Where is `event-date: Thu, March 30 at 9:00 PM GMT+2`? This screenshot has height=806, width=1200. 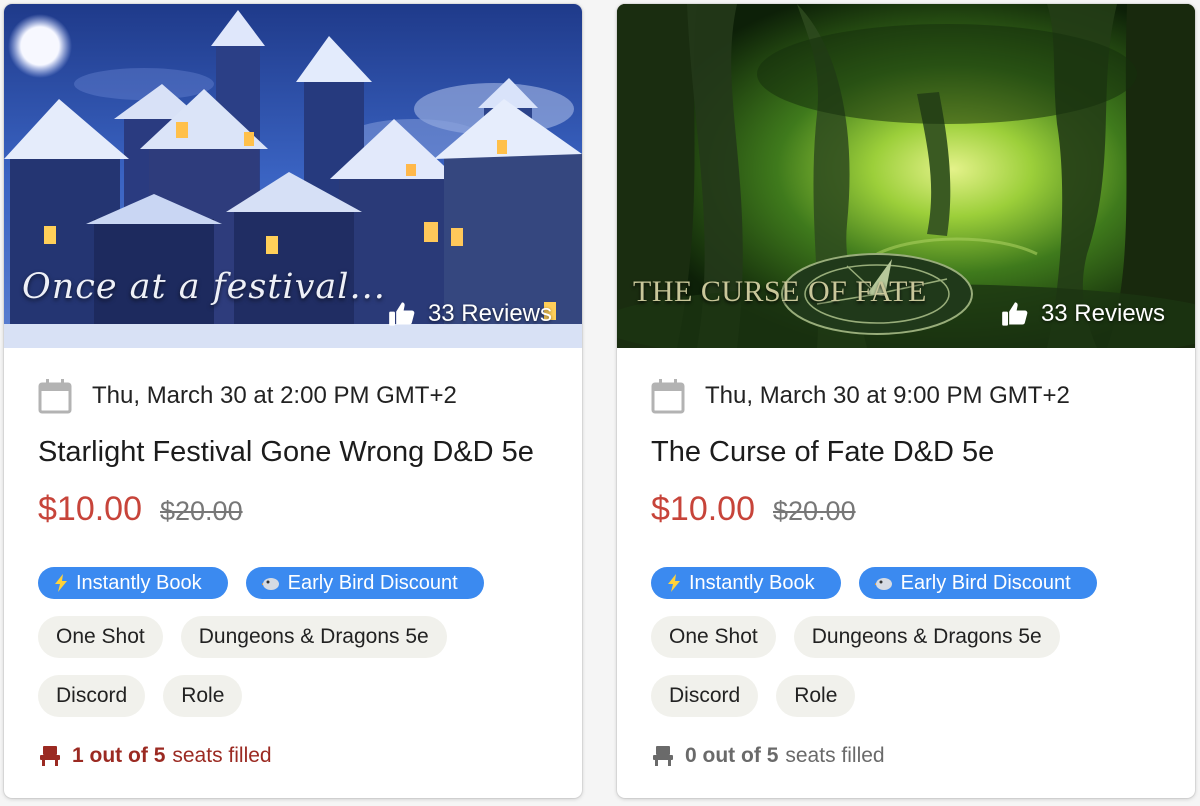
event-date: Thu, March 30 at 9:00 PM GMT+2 is located at coordinates (860, 396).